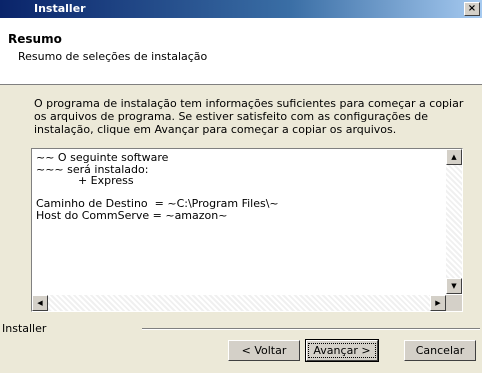  I want to click on scroll-down-button: ▼, so click(454, 286).